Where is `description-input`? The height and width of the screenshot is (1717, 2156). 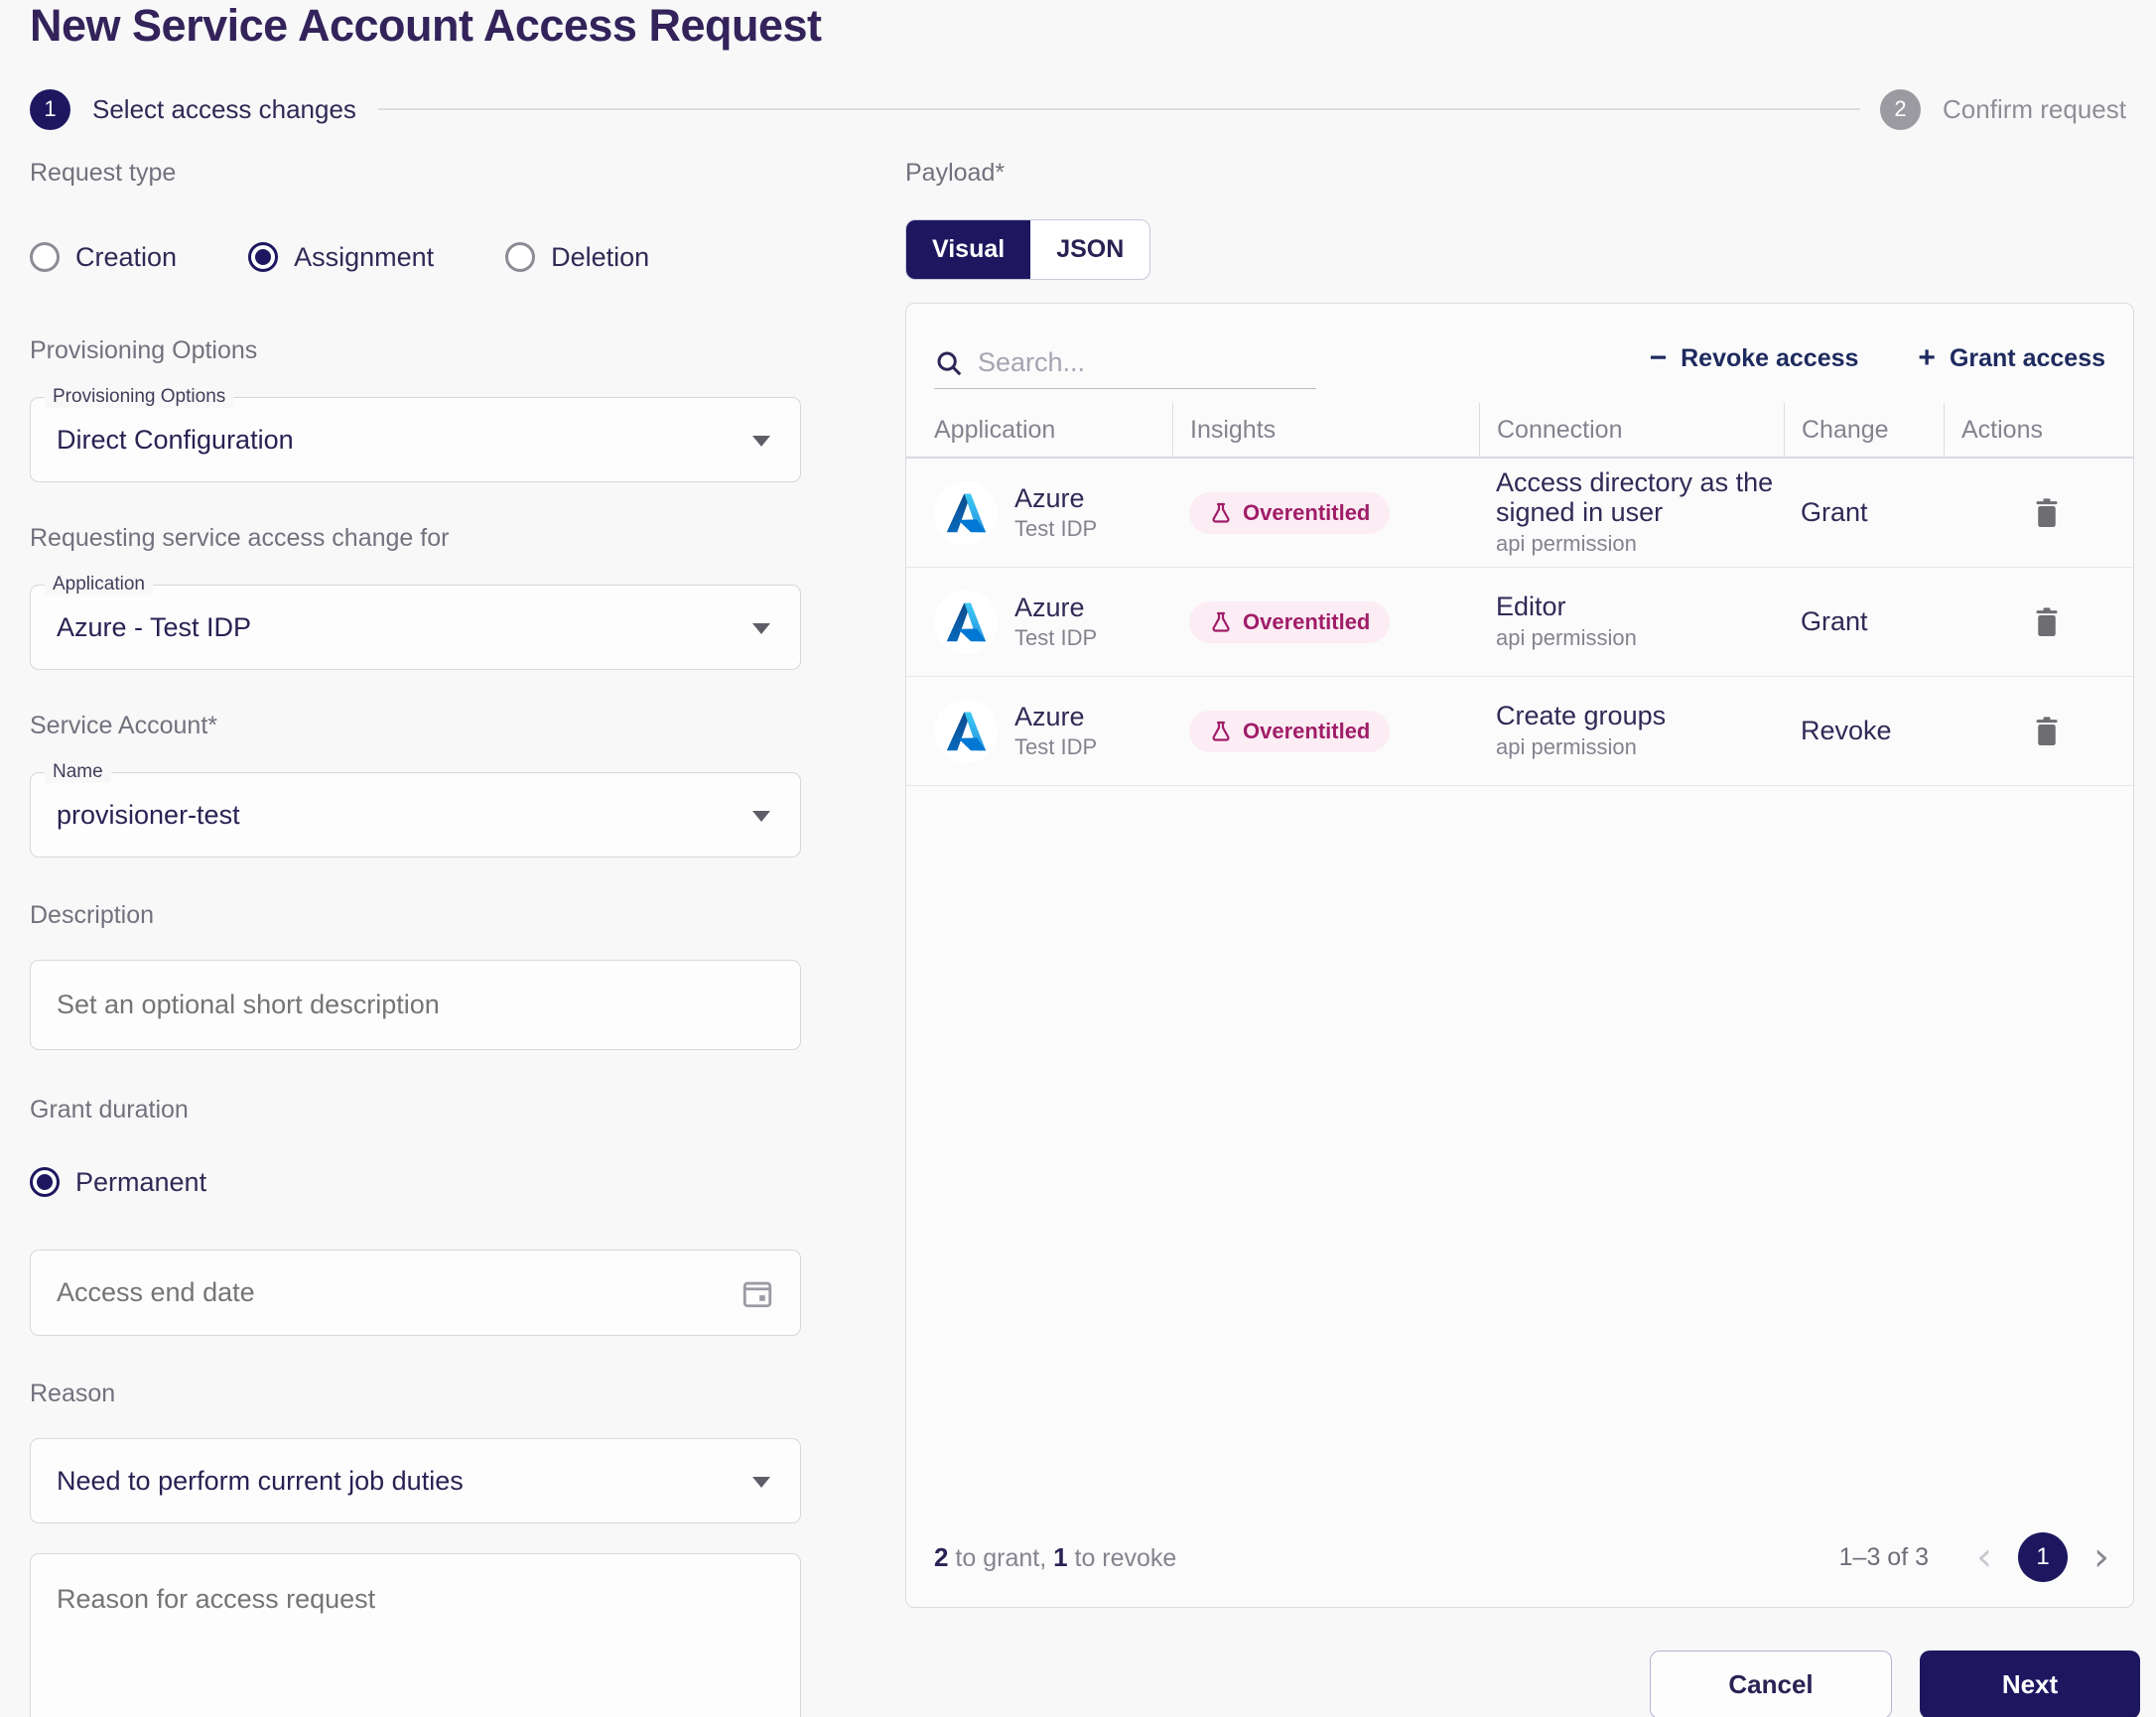 description-input is located at coordinates (404, 1005).